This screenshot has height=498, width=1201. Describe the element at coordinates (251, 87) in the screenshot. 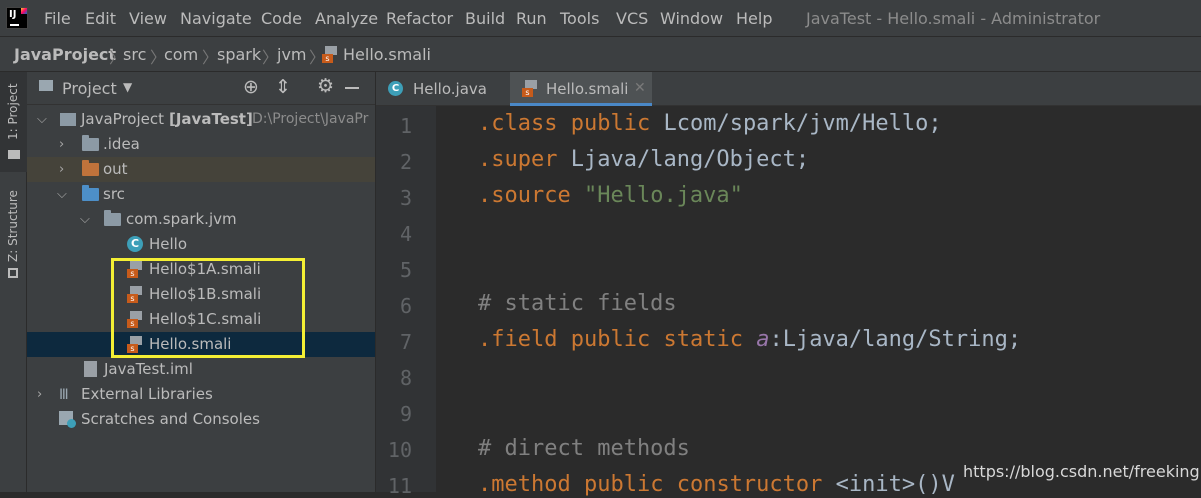

I see `locate-icon: ⊕` at that location.